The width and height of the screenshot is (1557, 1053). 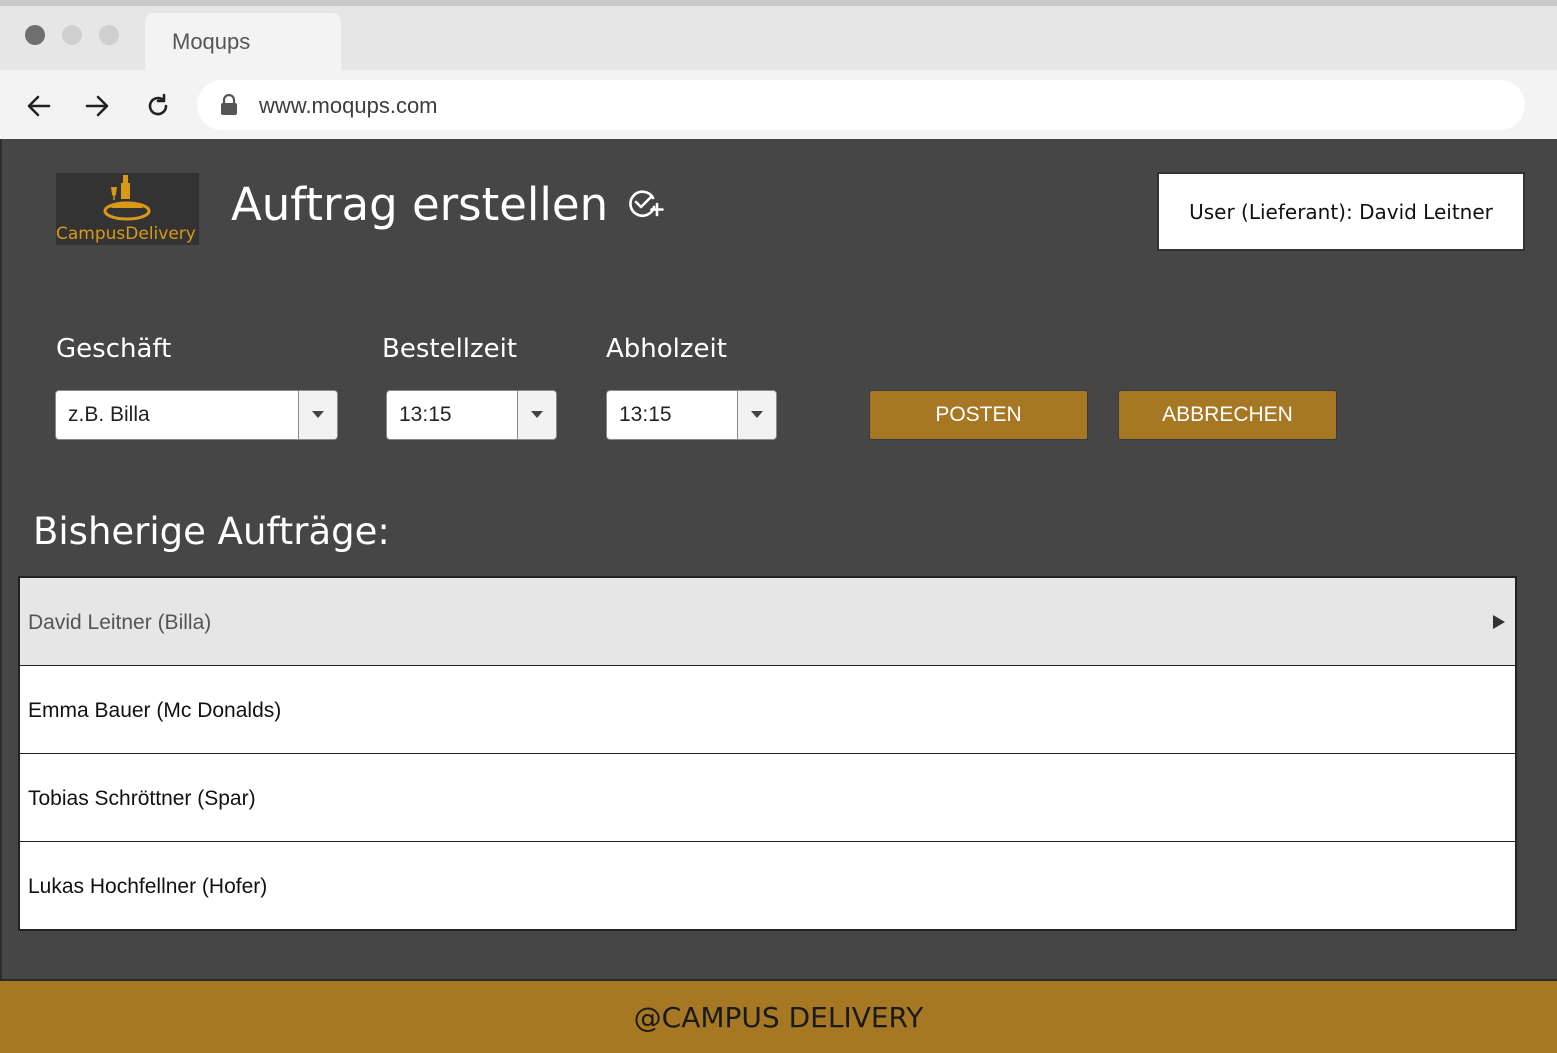 I want to click on delivery-tray-icon, so click(x=127, y=198).